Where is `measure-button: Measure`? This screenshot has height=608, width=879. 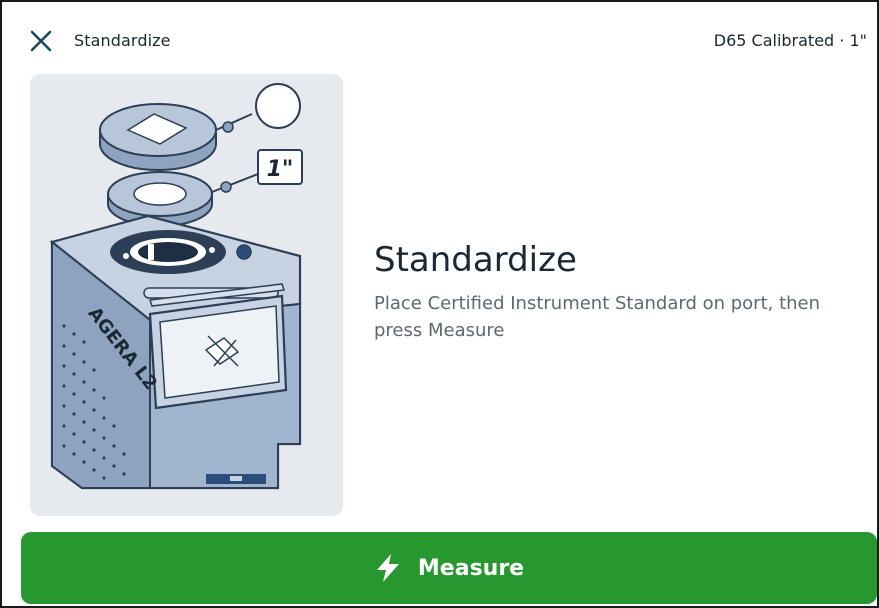
measure-button: Measure is located at coordinates (449, 568).